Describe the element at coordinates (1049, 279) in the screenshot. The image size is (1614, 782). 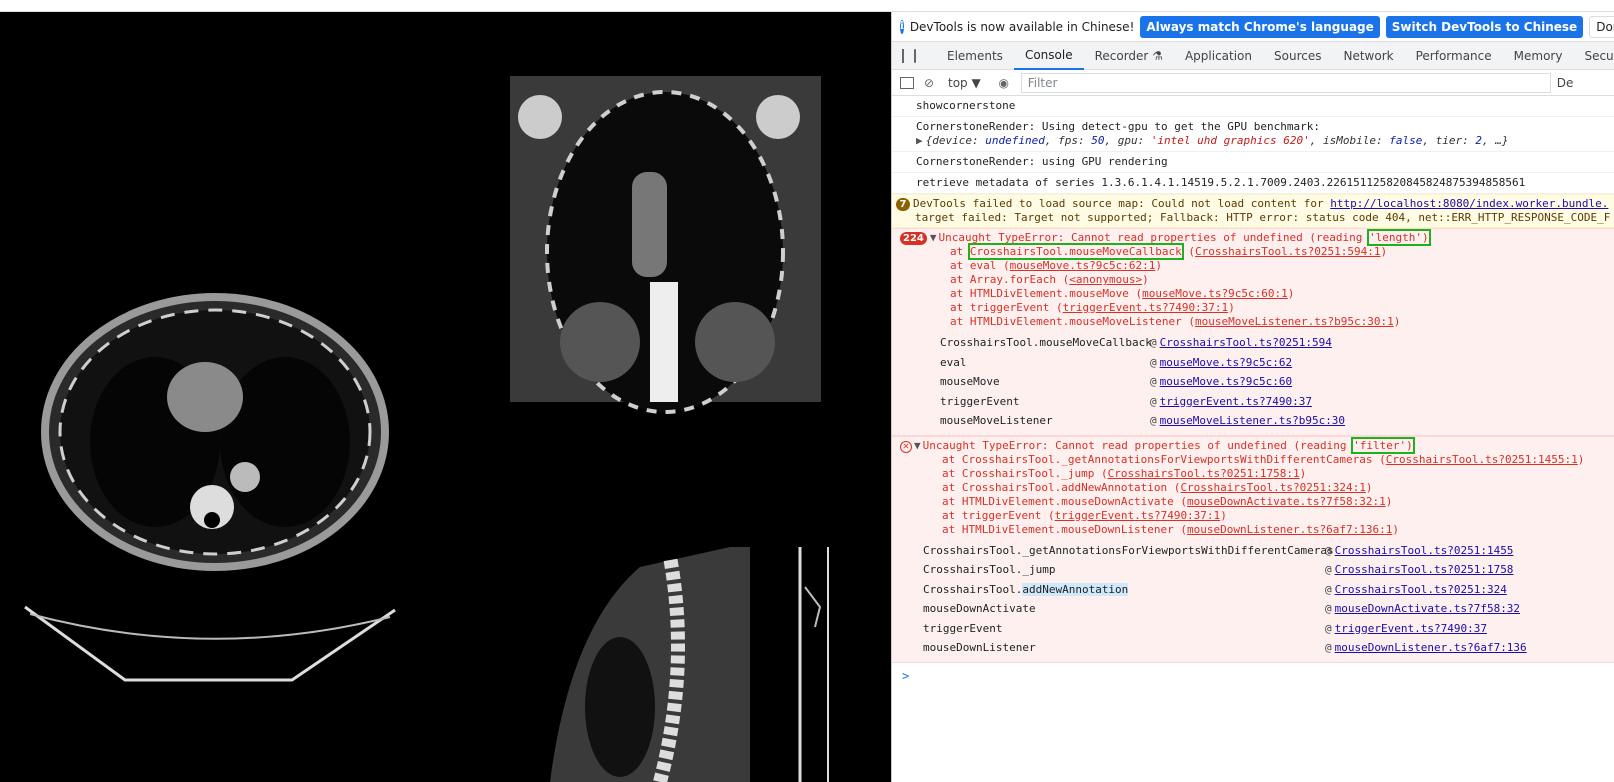
I see `stack-frame: at Array.forEach (<anonymous>)` at that location.